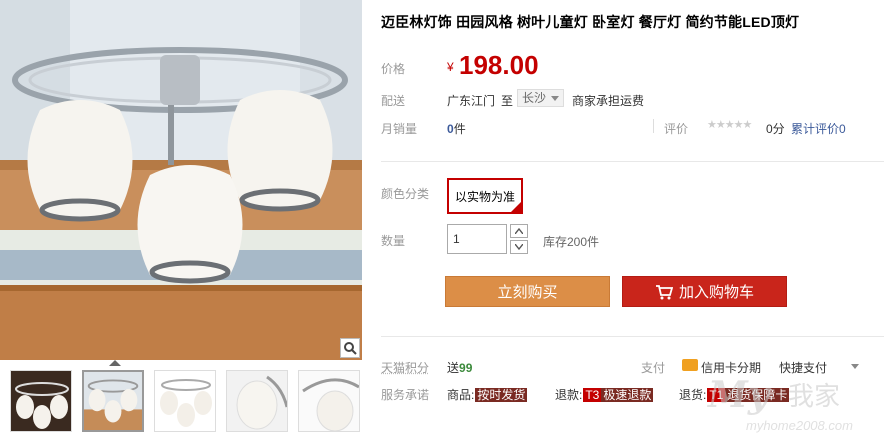  Describe the element at coordinates (393, 241) in the screenshot. I see `quantity-label: 数量` at that location.